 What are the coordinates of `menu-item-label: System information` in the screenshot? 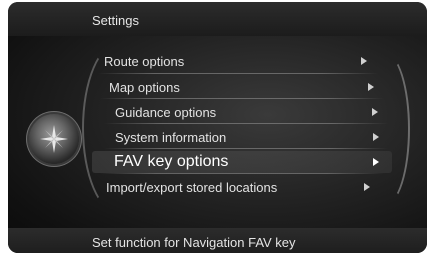 It's located at (171, 137).